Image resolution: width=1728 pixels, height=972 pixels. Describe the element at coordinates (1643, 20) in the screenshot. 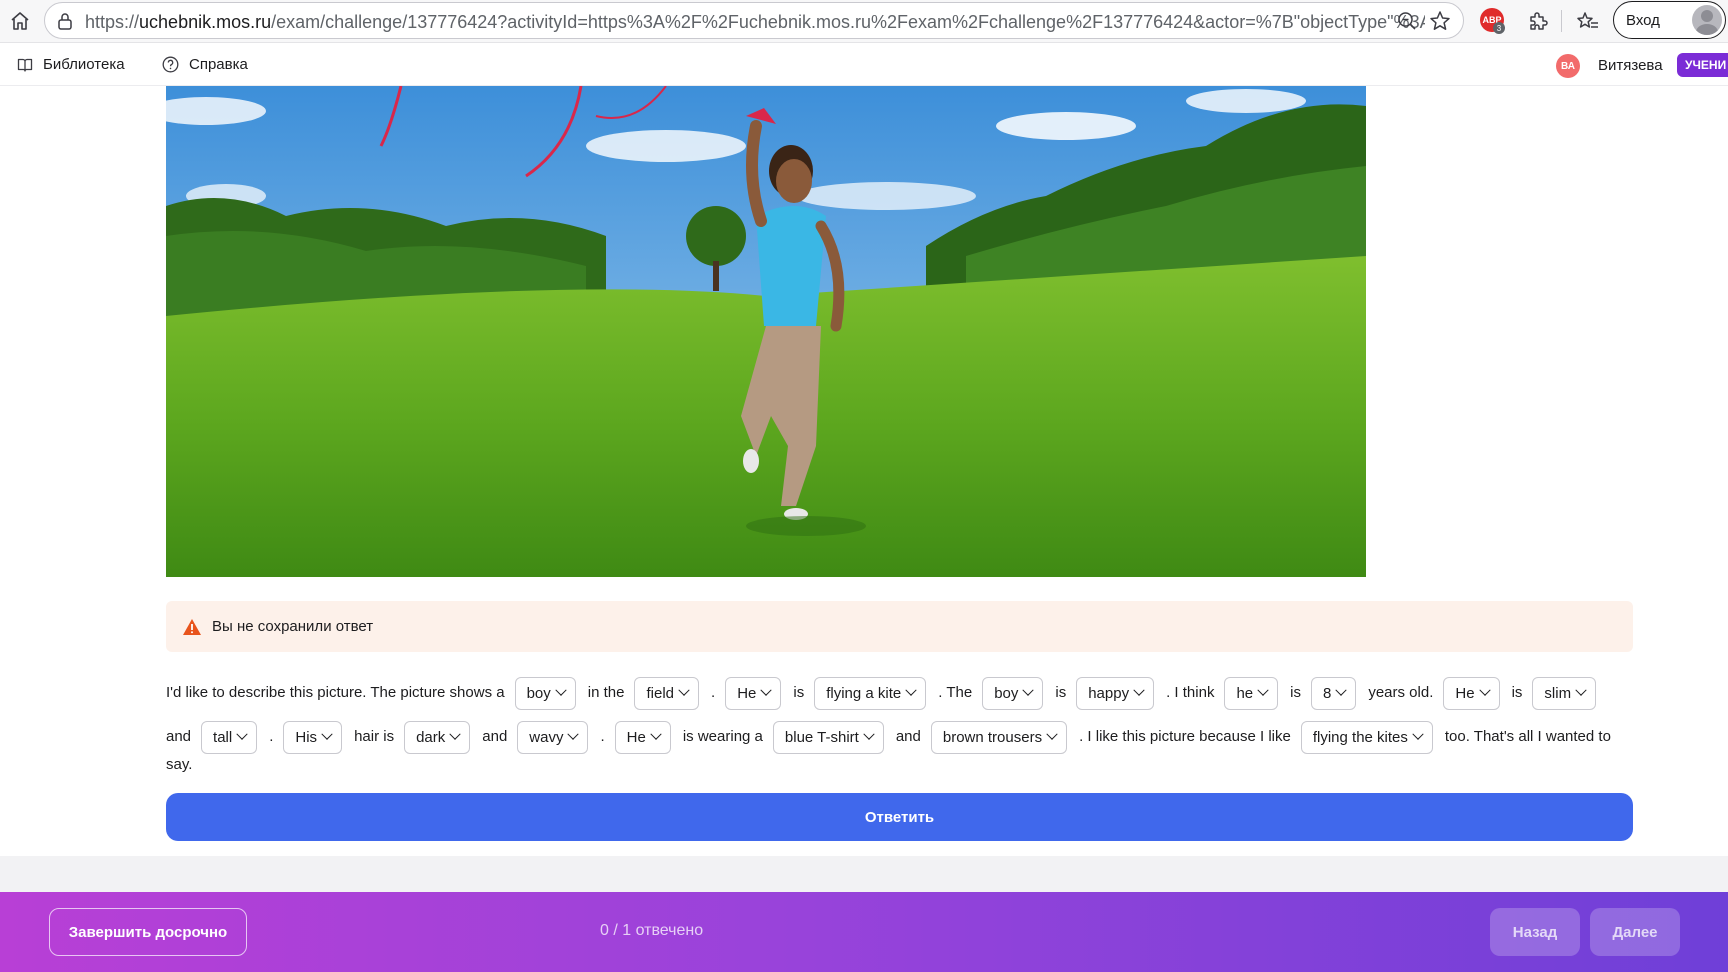

I see `login-label: Вход` at that location.